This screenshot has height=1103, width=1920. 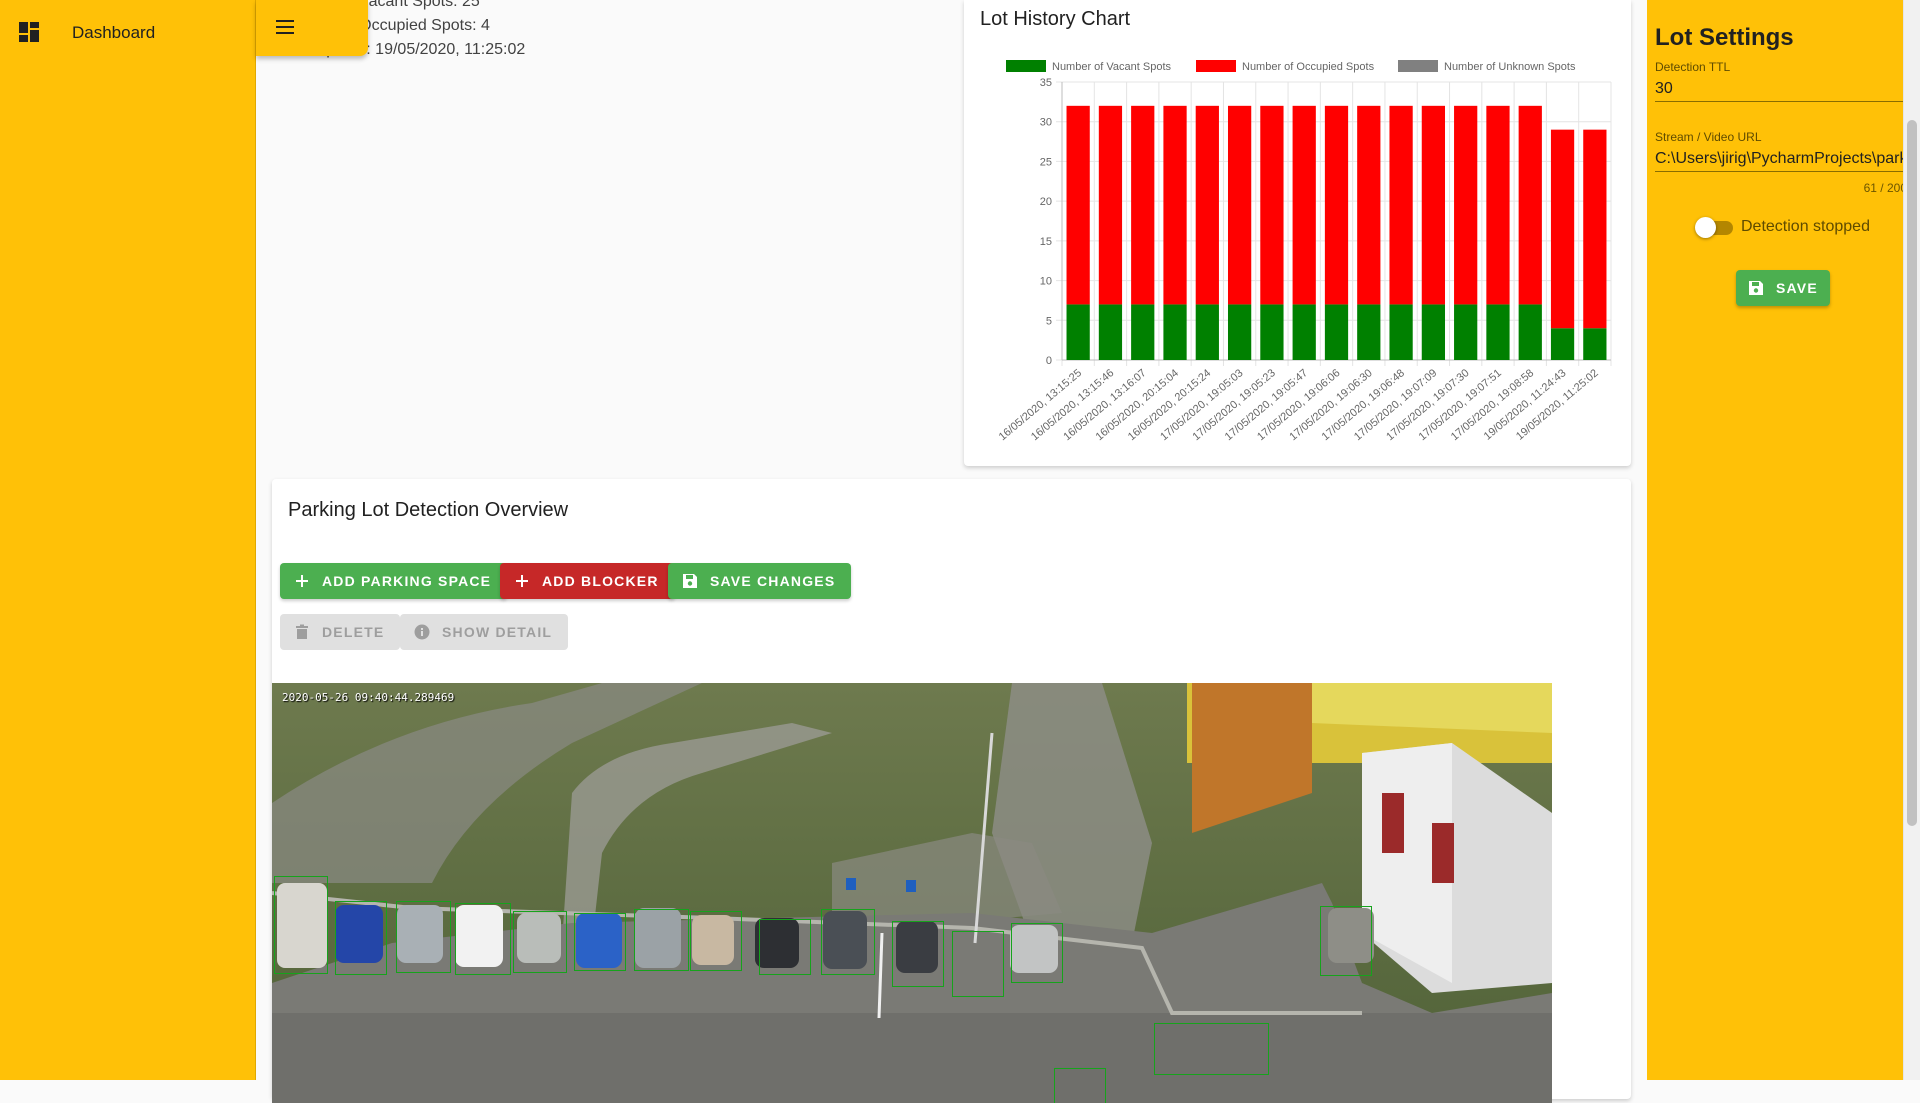 I want to click on y-tick-label: 25, so click(x=1046, y=162).